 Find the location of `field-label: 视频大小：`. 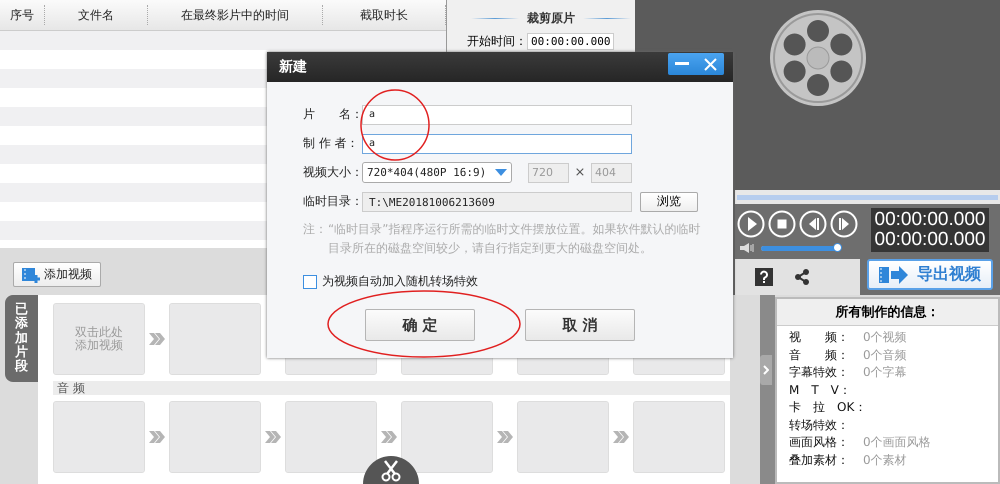

field-label: 视频大小： is located at coordinates (332, 172).